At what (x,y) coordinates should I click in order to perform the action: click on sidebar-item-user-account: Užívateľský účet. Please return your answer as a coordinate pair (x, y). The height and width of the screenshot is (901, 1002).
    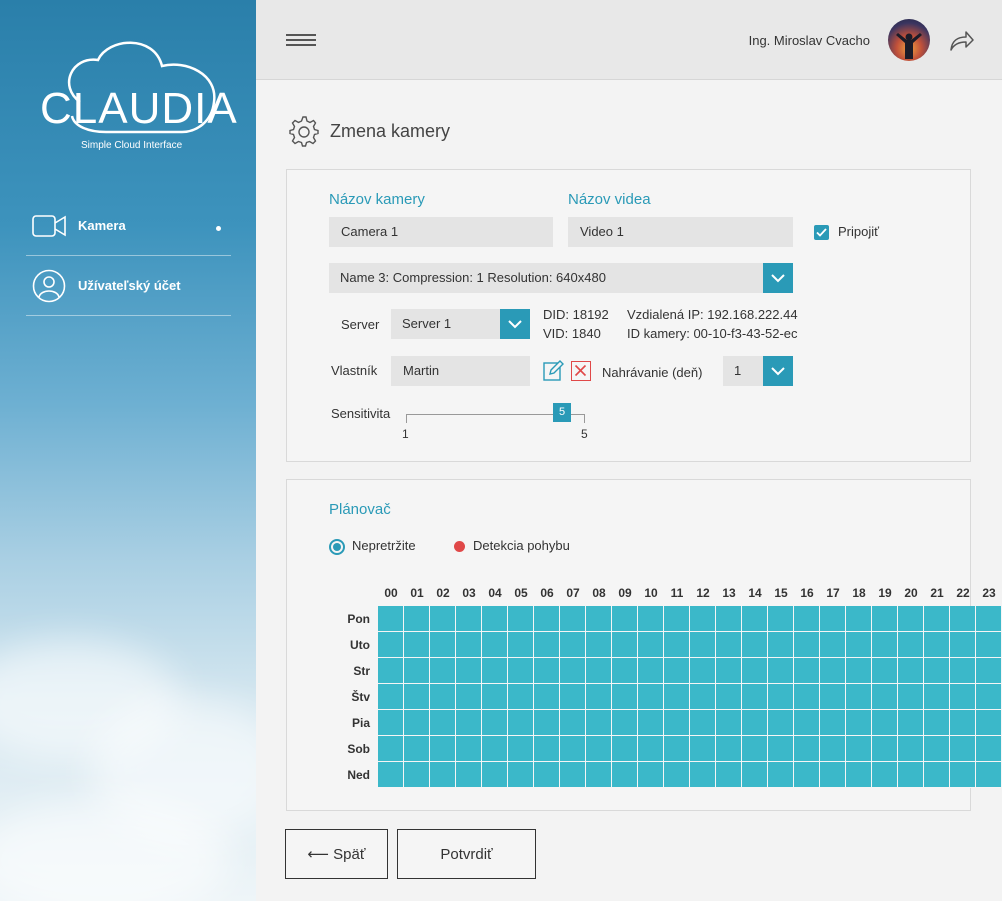
    Looking at the image, I should click on (128, 286).